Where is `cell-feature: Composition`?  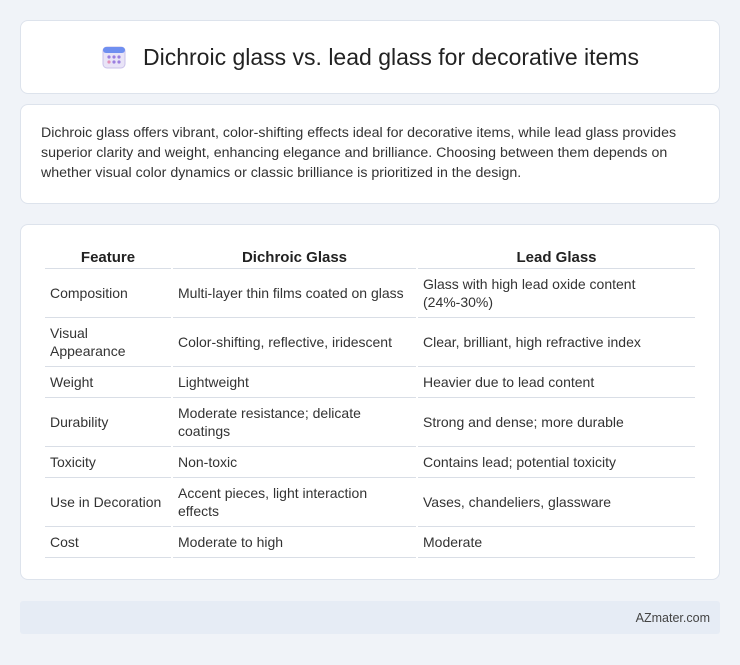
cell-feature: Composition is located at coordinates (108, 293).